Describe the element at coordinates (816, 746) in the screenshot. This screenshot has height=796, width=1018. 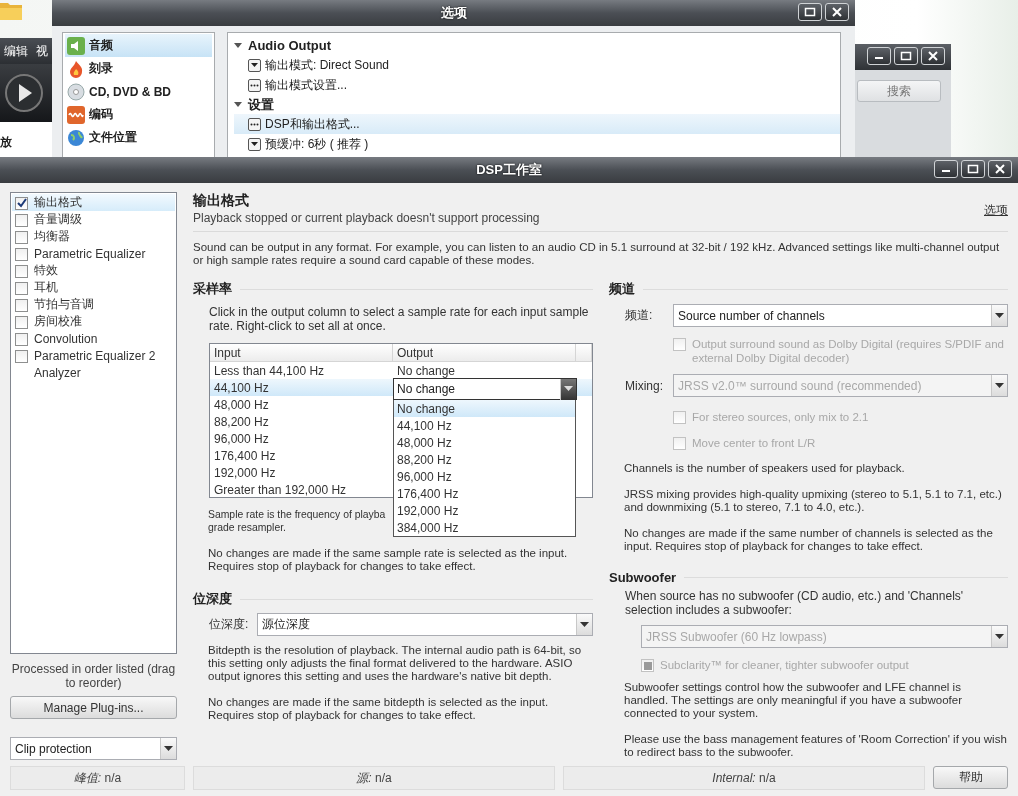
I see `note-text: Please use the bass management features of 'Room Correction' if you wish to redirect bass to the subwoofer.` at that location.